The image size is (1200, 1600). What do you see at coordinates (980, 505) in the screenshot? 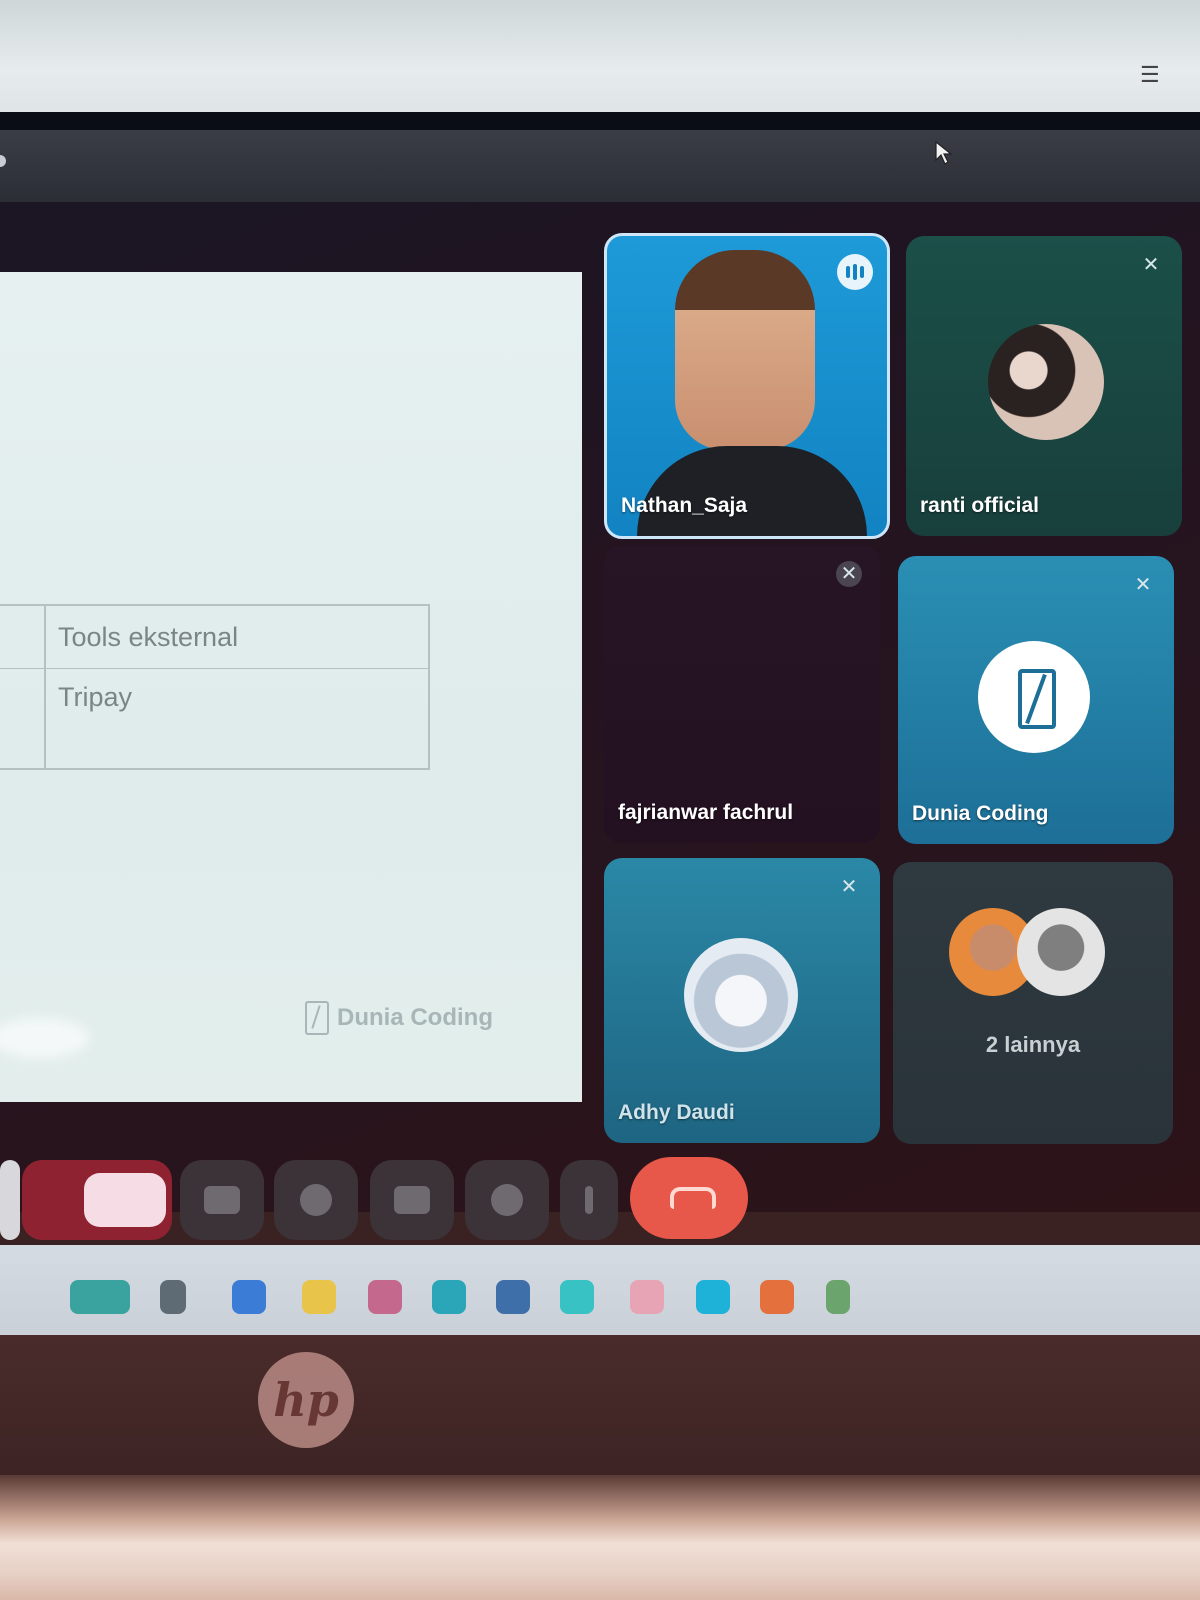
I see `participant-name: ranti official` at bounding box center [980, 505].